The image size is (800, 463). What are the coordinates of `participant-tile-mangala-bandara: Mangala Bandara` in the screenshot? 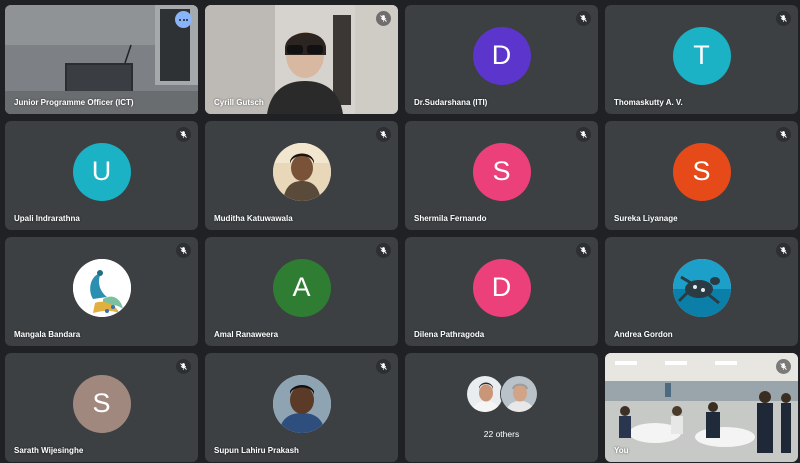 It's located at (101, 291).